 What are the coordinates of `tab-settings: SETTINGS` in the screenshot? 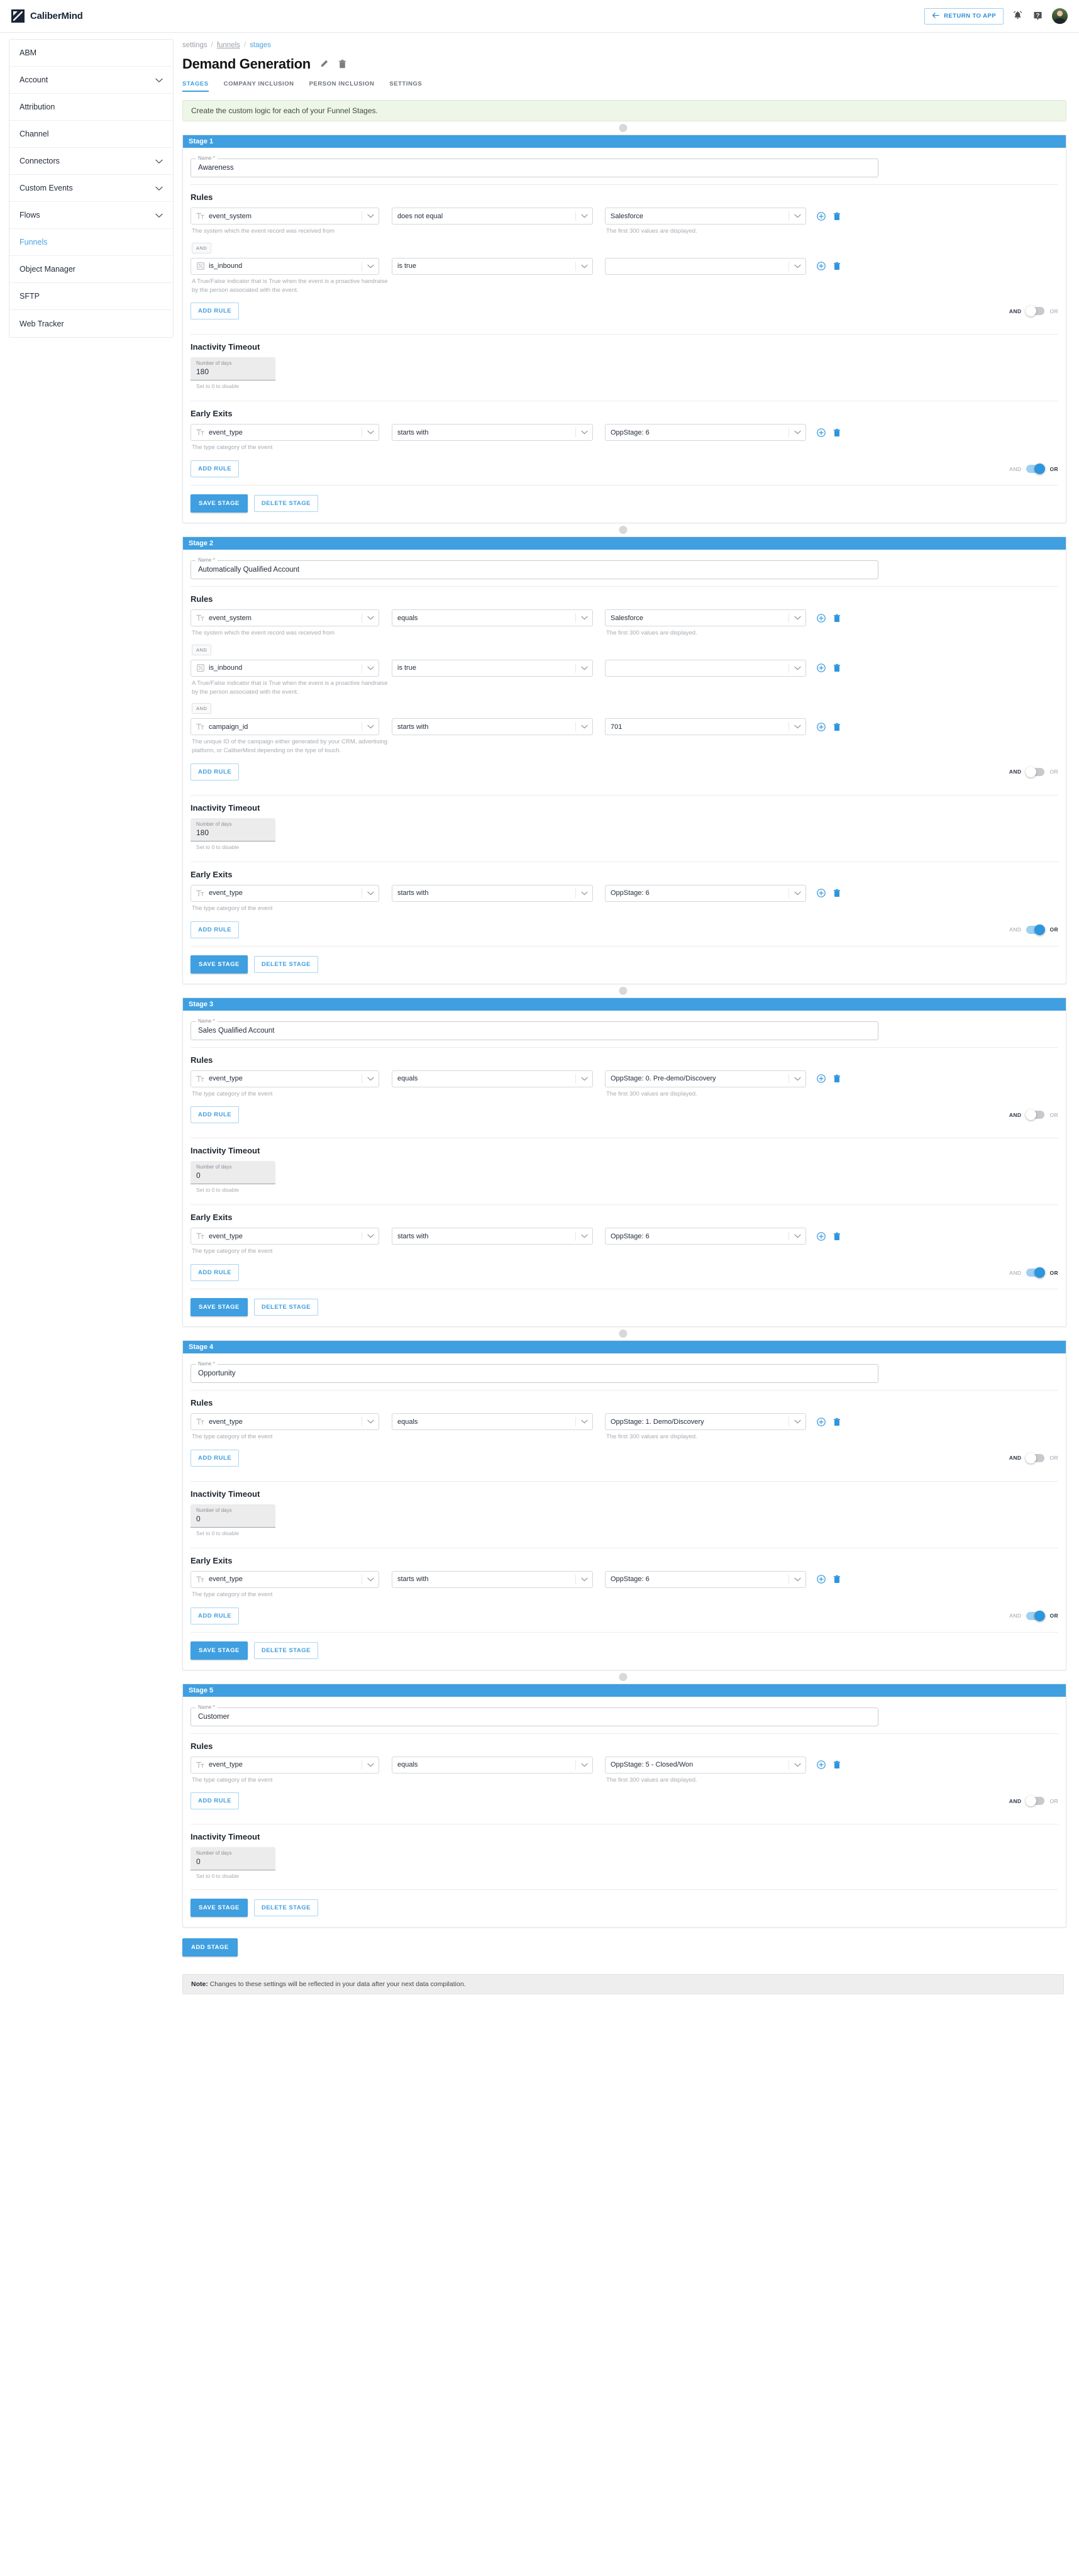 It's located at (405, 86).